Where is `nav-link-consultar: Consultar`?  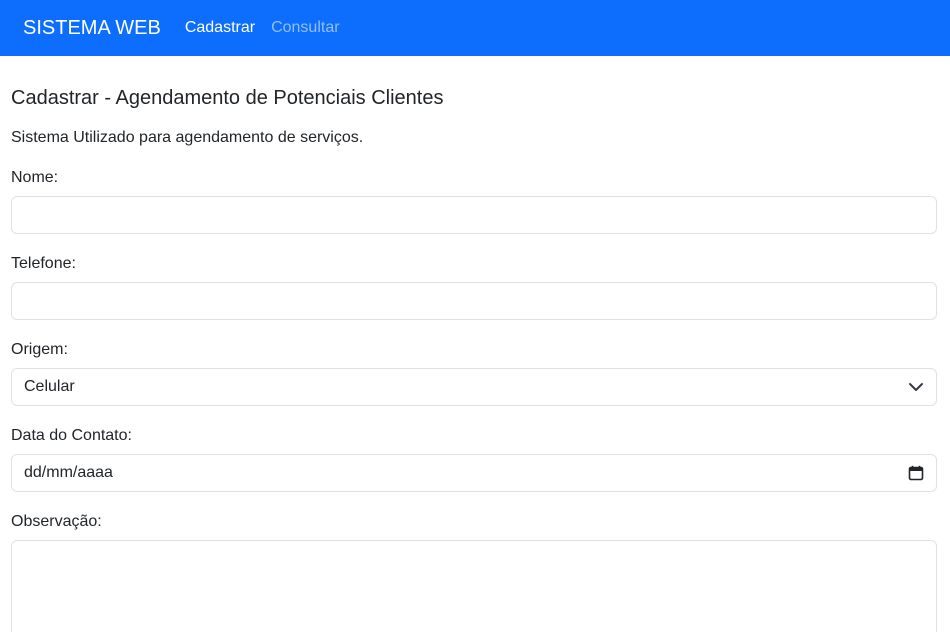 nav-link-consultar: Consultar is located at coordinates (305, 28).